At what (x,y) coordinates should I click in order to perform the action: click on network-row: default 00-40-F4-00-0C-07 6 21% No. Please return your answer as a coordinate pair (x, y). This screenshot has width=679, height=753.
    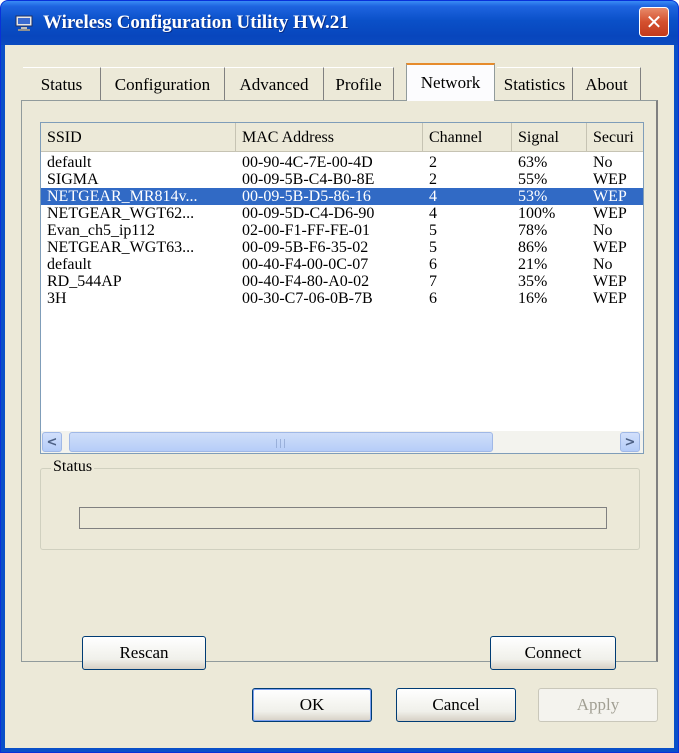
    Looking at the image, I should click on (342, 264).